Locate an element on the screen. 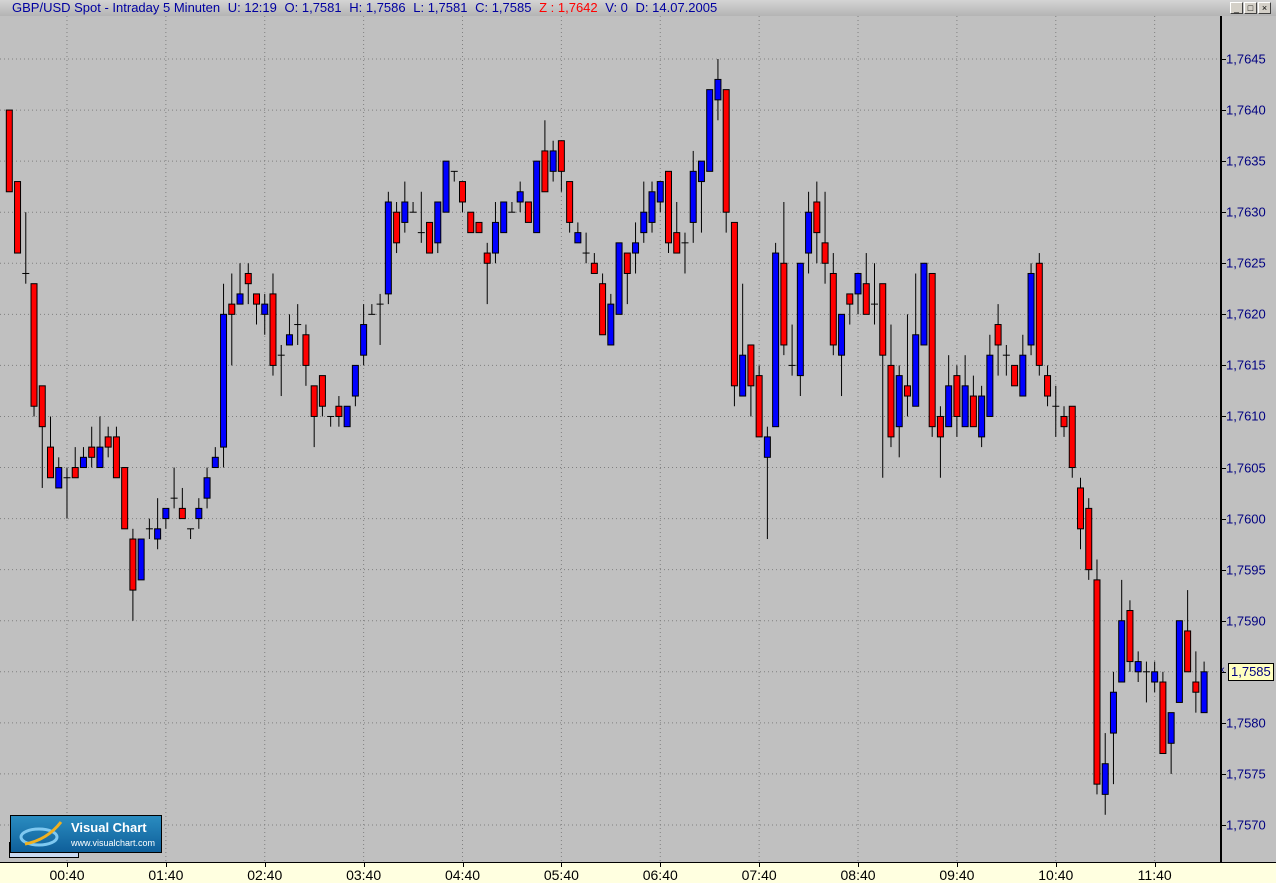  y-tick-label: 1,7620 is located at coordinates (1246, 314).